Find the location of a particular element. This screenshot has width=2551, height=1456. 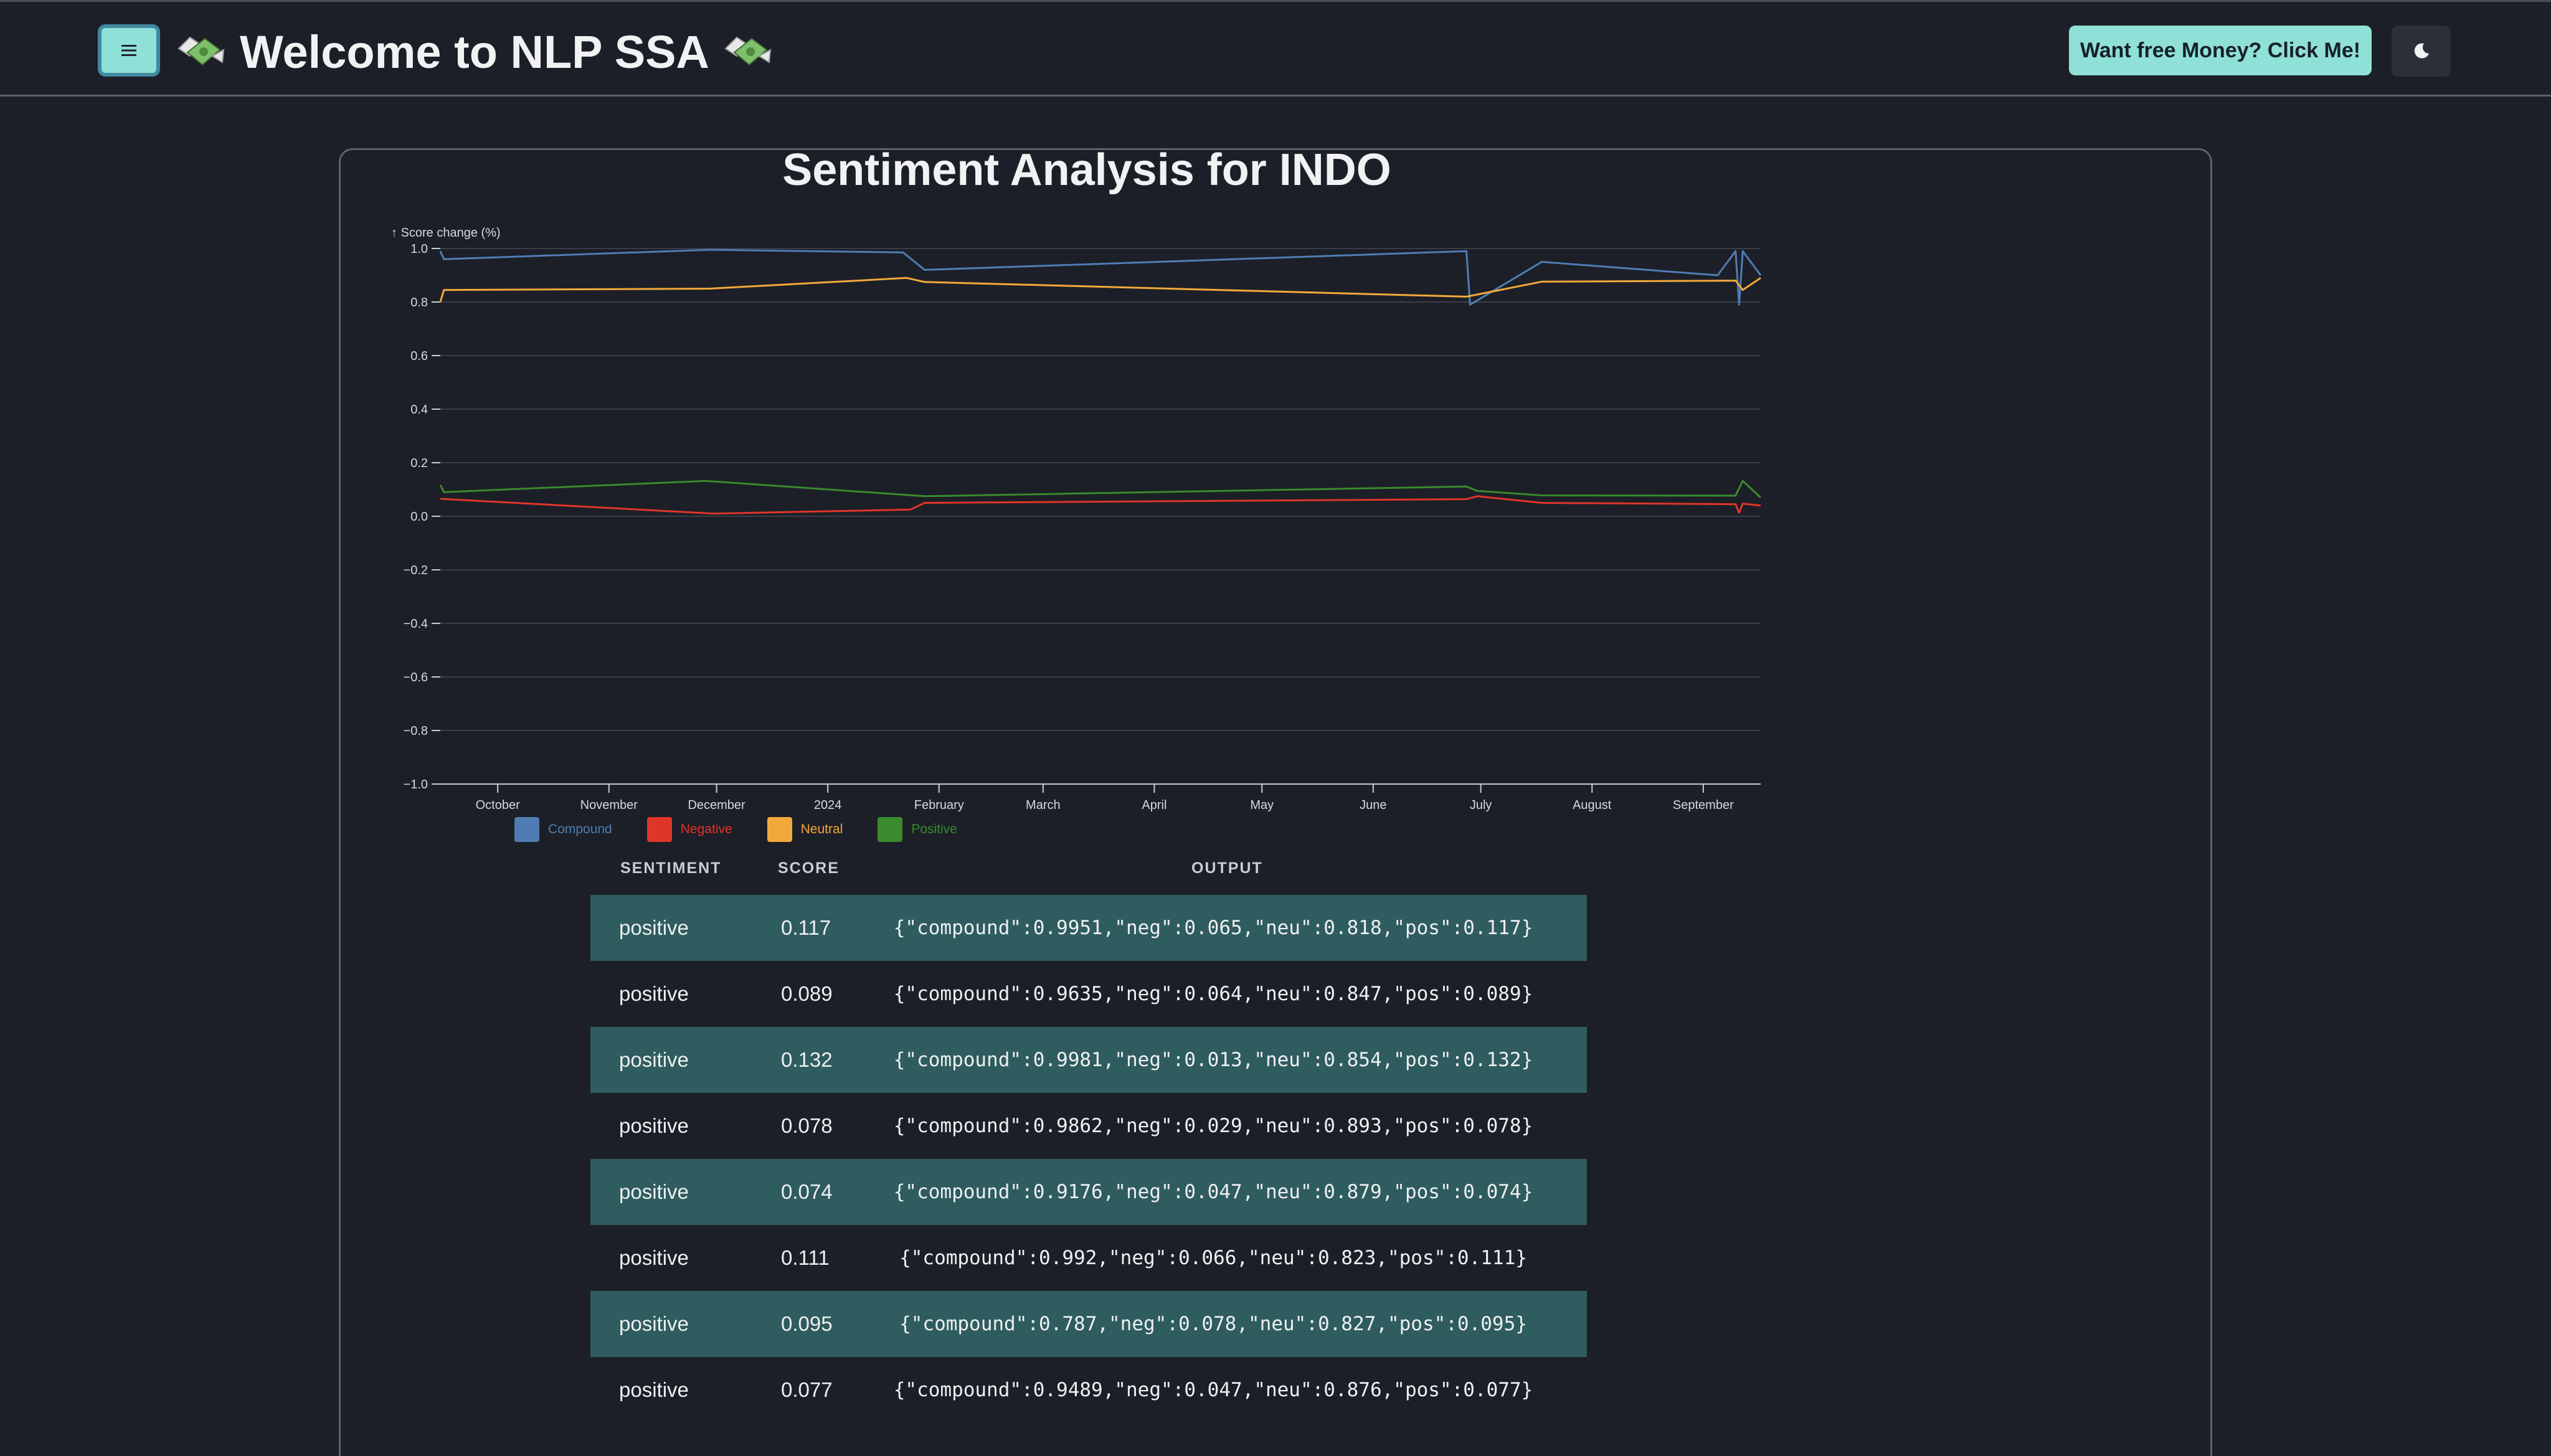

y-tick-label: 0.2 is located at coordinates (419, 463).